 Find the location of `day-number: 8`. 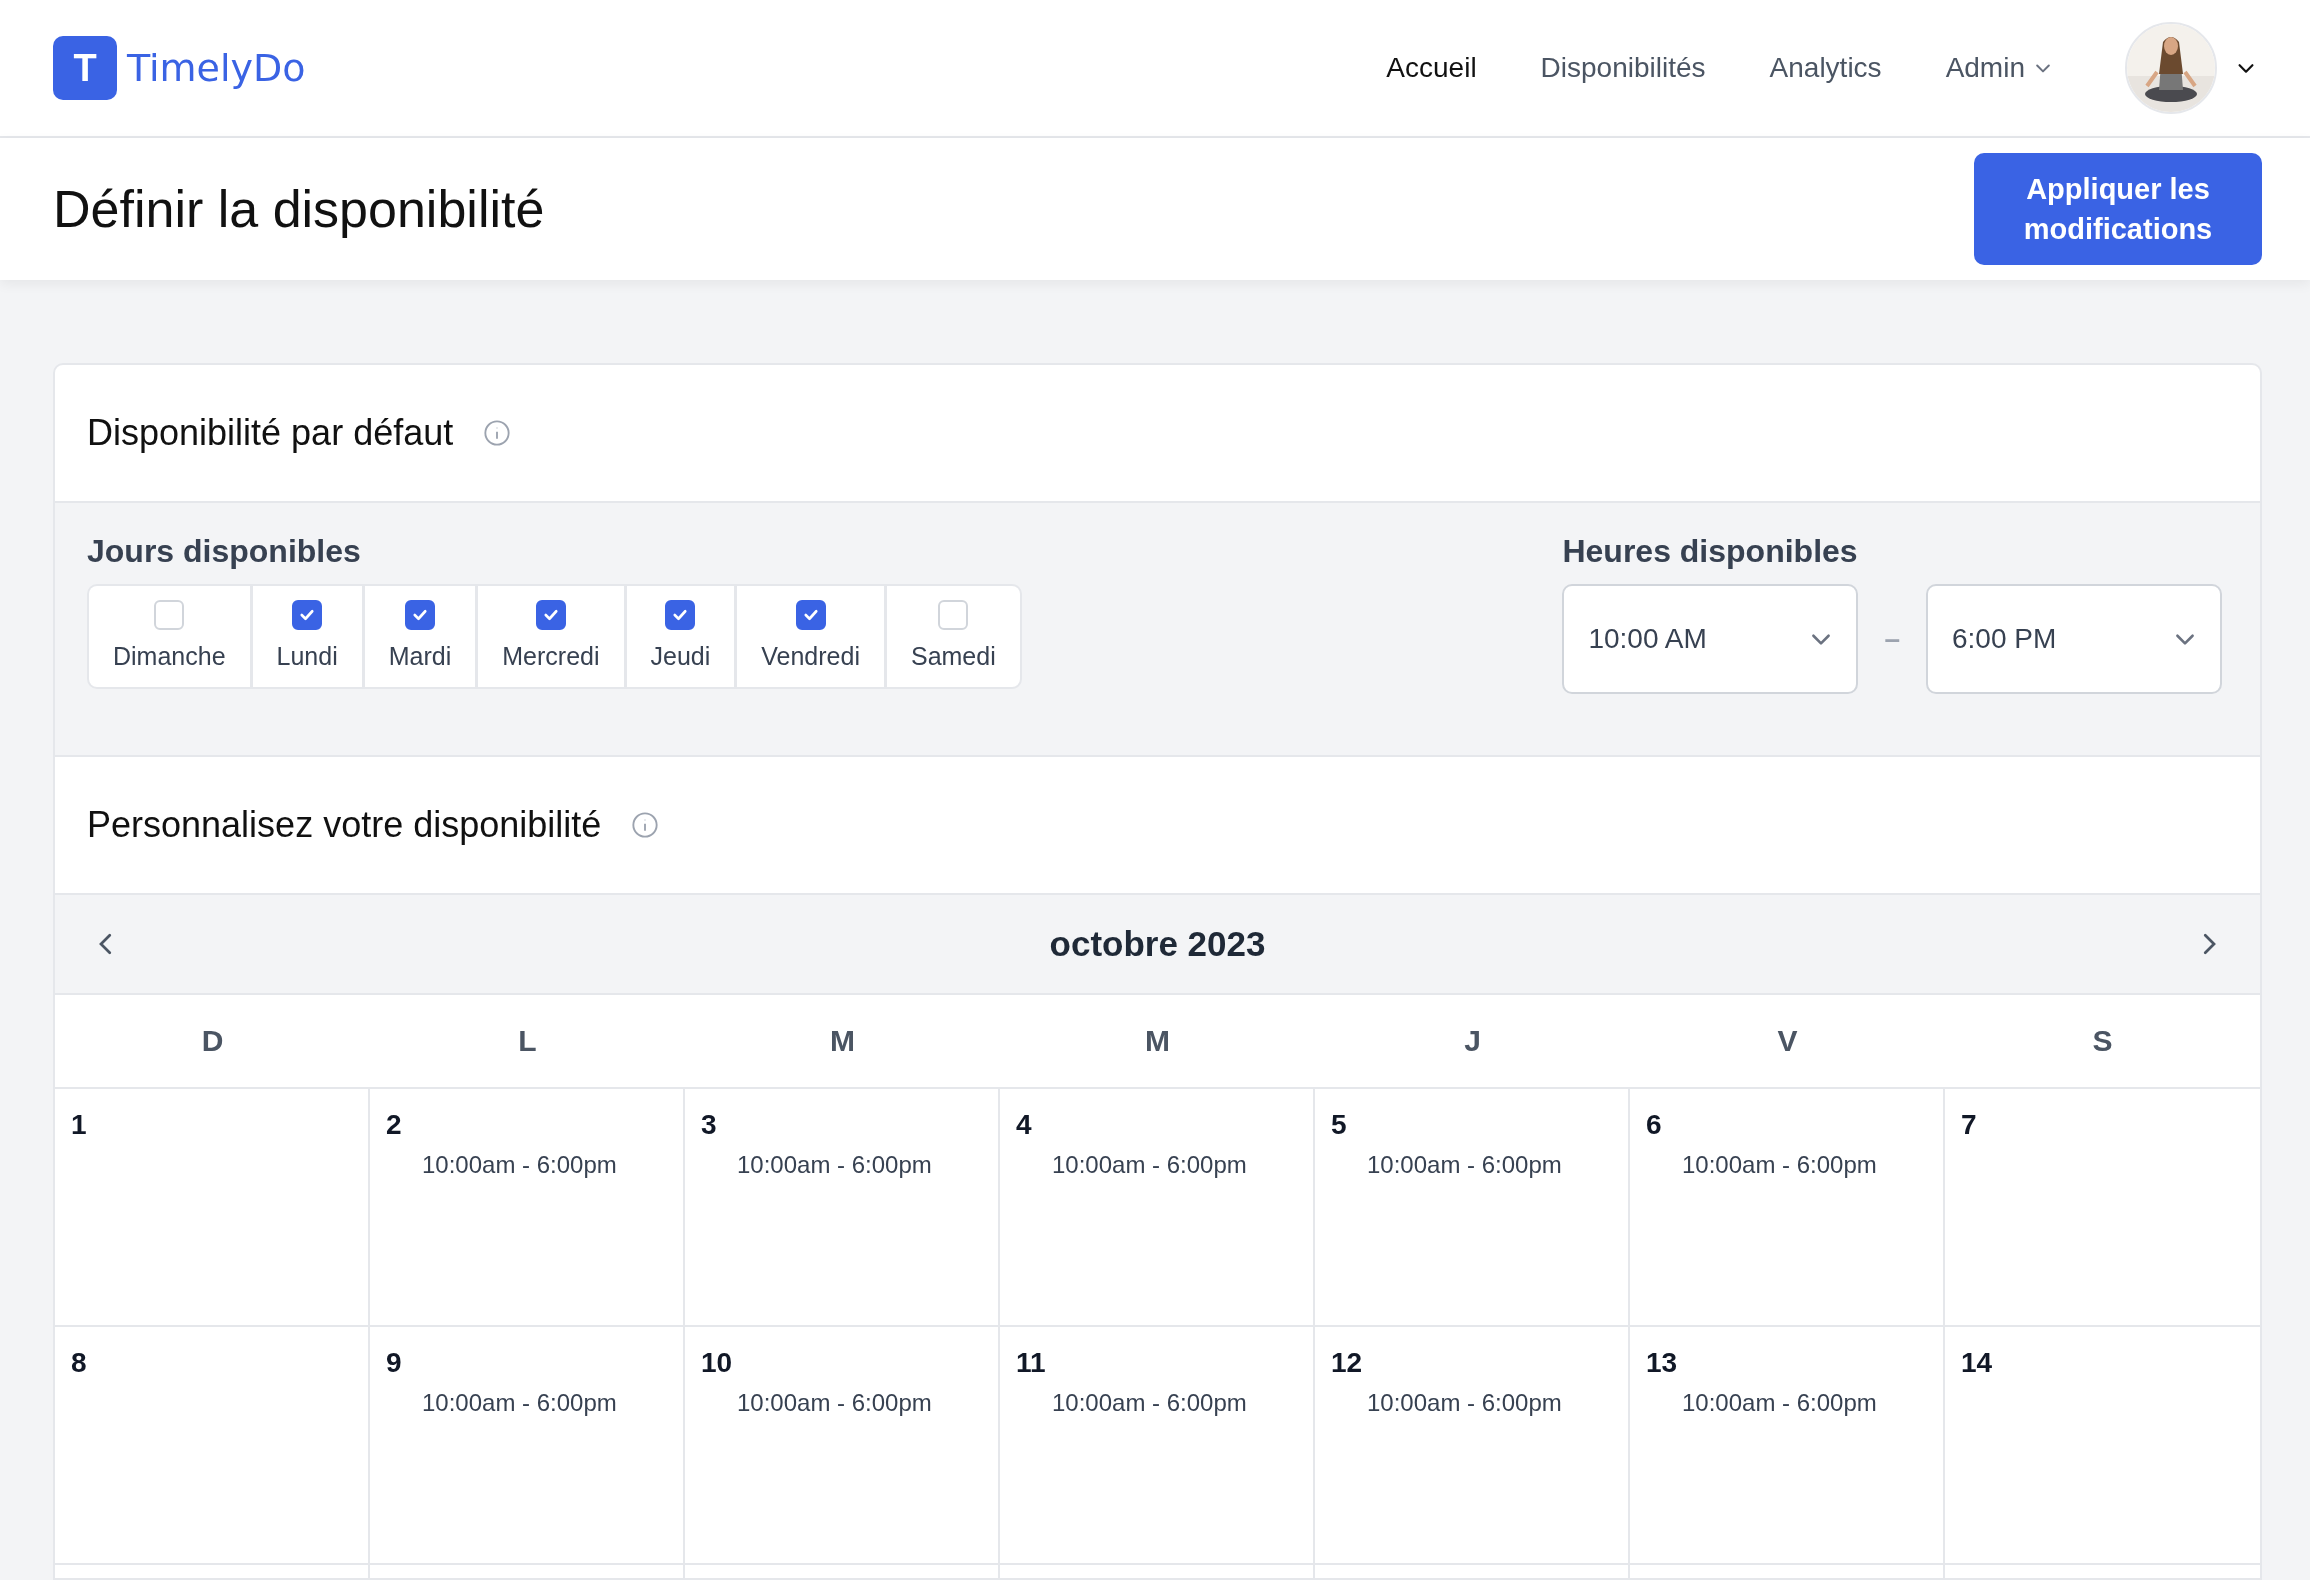

day-number: 8 is located at coordinates (79, 1363).